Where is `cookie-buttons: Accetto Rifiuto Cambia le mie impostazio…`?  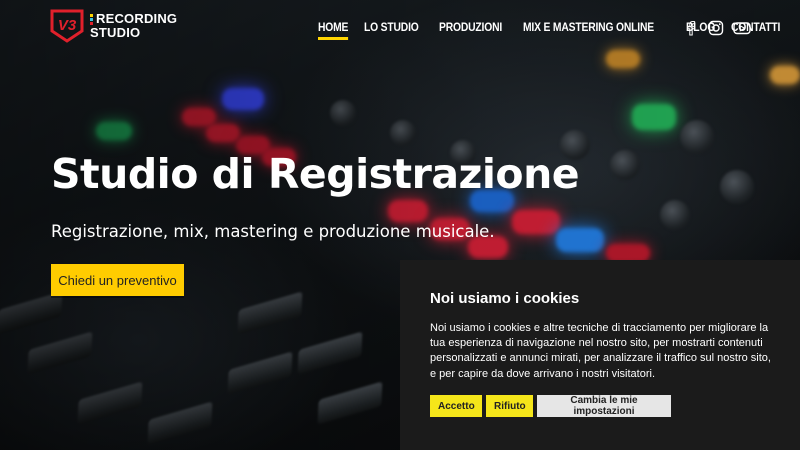 cookie-buttons: Accetto Rifiuto Cambia le mie impostazio… is located at coordinates (550, 406).